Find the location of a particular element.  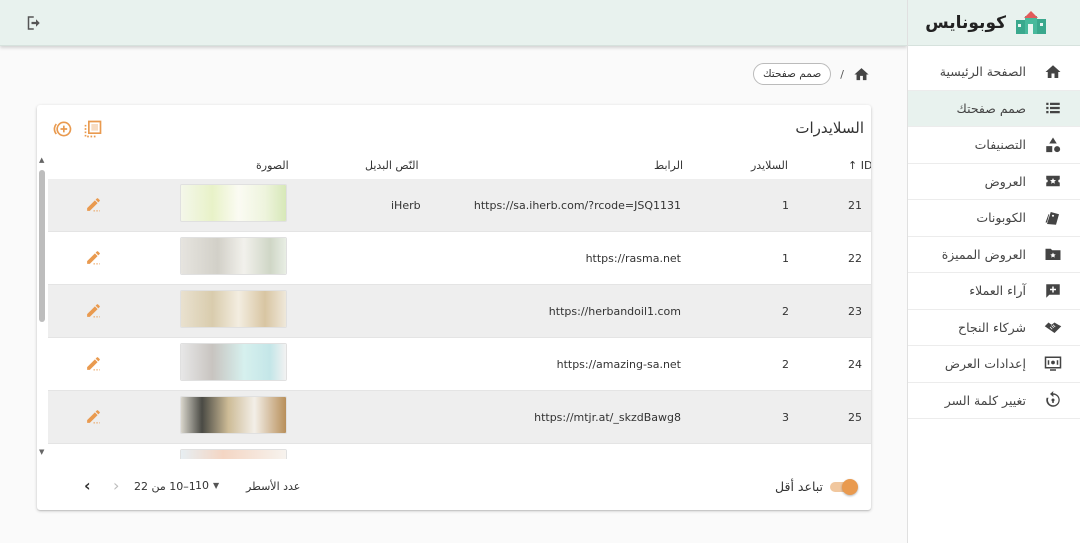

featured-folder-icon is located at coordinates (1053, 255).